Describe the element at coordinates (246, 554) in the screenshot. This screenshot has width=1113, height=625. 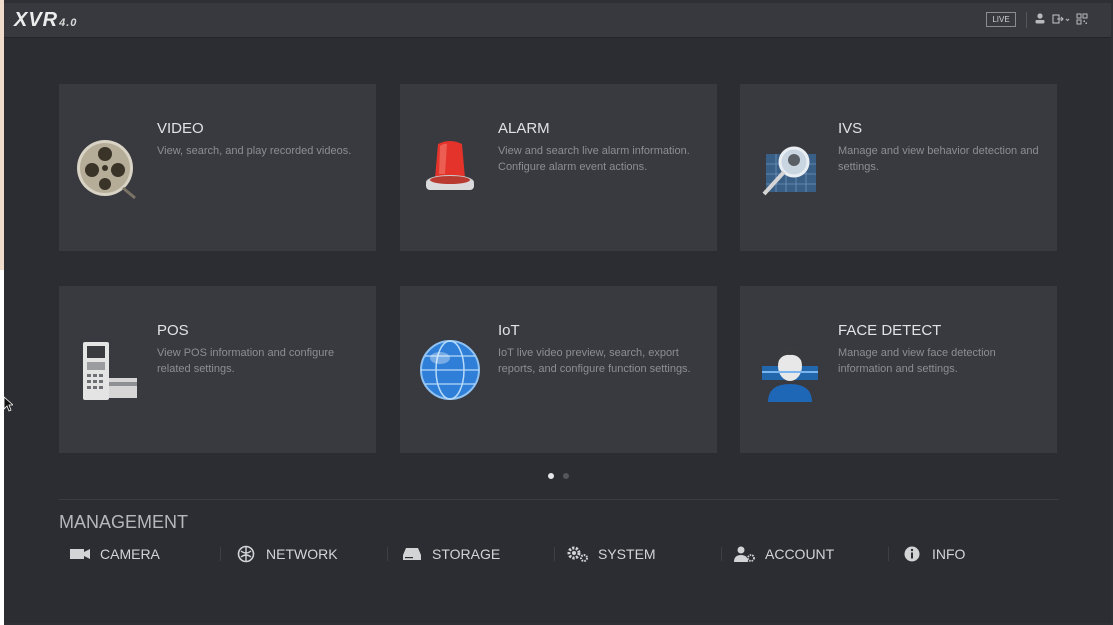
I see `network-icon` at that location.